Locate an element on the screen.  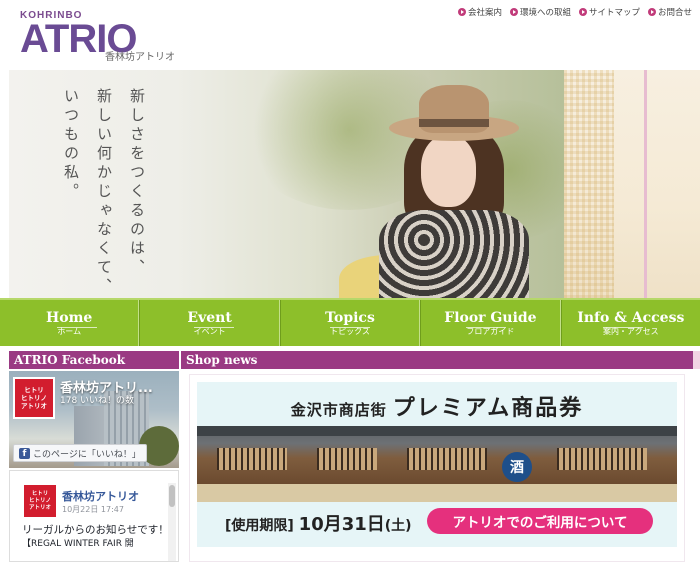
utility-nav: 会社案内 環境への取組 サイトマップ お問合せ is located at coordinates (574, 12).